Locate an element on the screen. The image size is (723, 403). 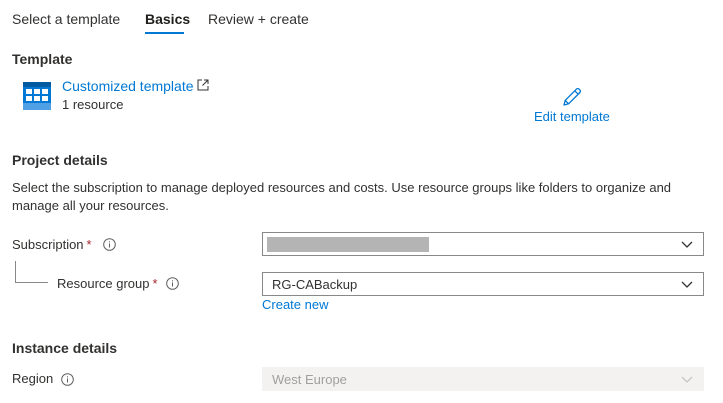
wizard-tabs: Select a template Basics Review + create is located at coordinates (361, 18).